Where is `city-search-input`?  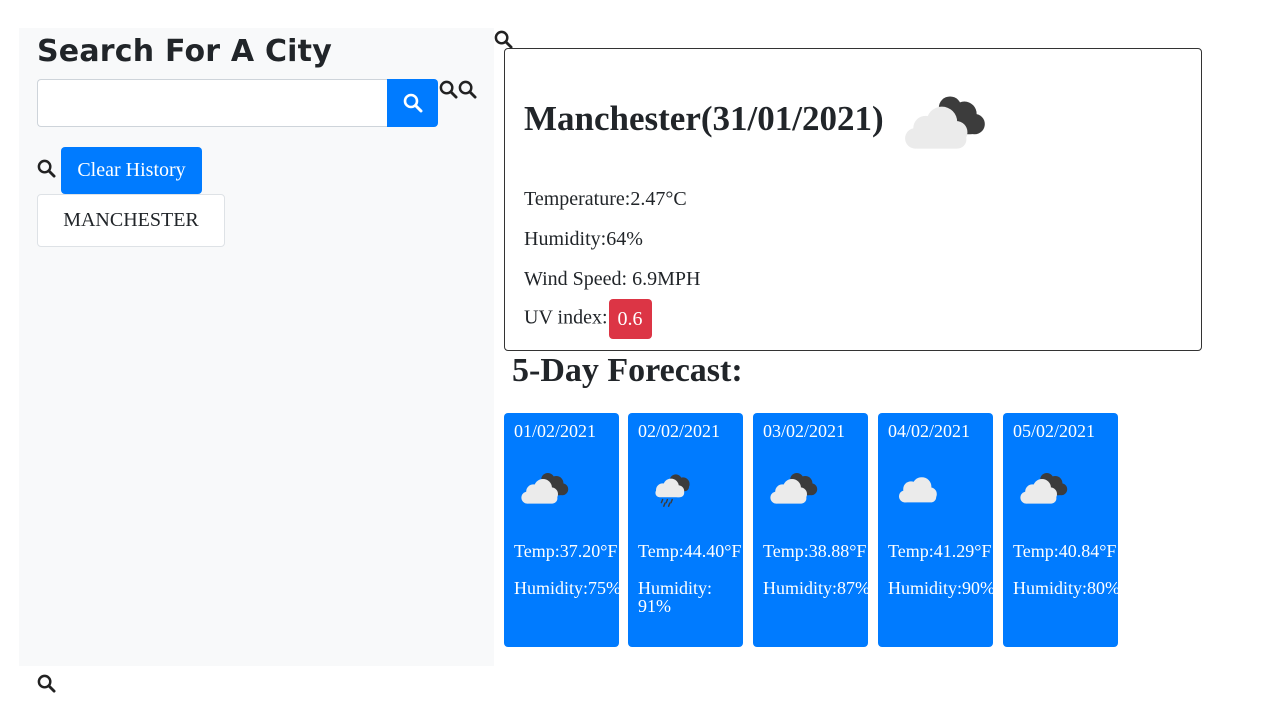
city-search-input is located at coordinates (212, 103).